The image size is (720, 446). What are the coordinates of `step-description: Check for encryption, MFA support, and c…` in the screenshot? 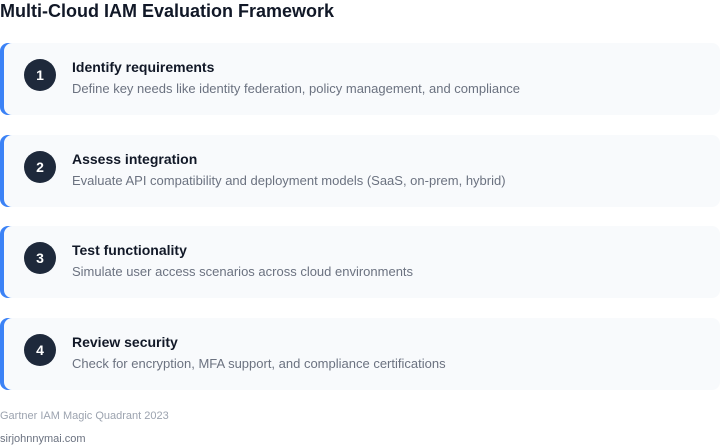 It's located at (259, 363).